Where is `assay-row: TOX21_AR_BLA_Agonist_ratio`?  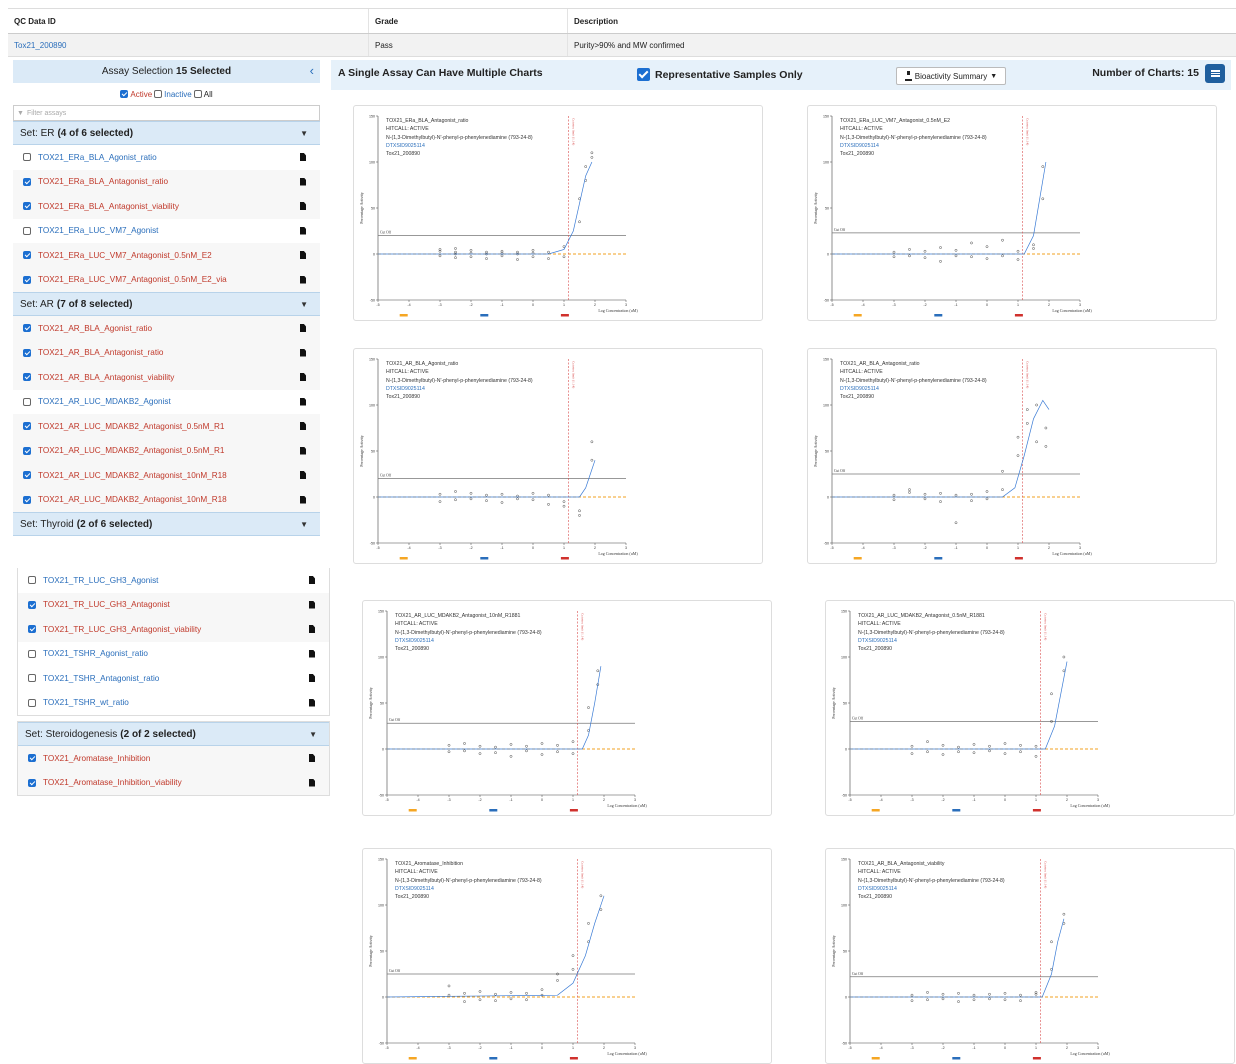
assay-row: TOX21_AR_BLA_Agonist_ratio is located at coordinates (166, 328).